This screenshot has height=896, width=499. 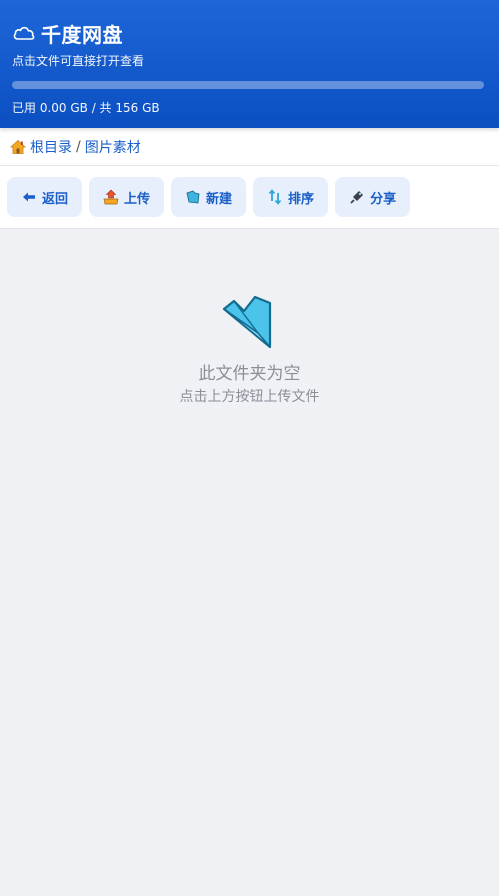 I want to click on sort-arrows-icon, so click(x=275, y=197).